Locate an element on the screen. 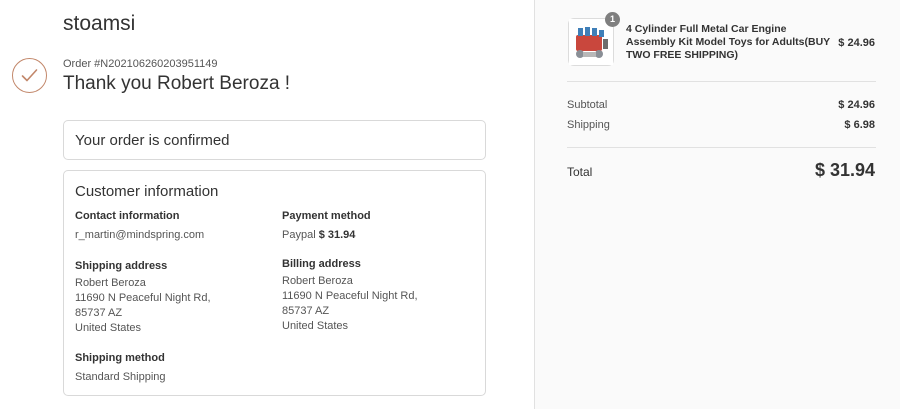  payment-method-label: Payment method is located at coordinates (326, 216).